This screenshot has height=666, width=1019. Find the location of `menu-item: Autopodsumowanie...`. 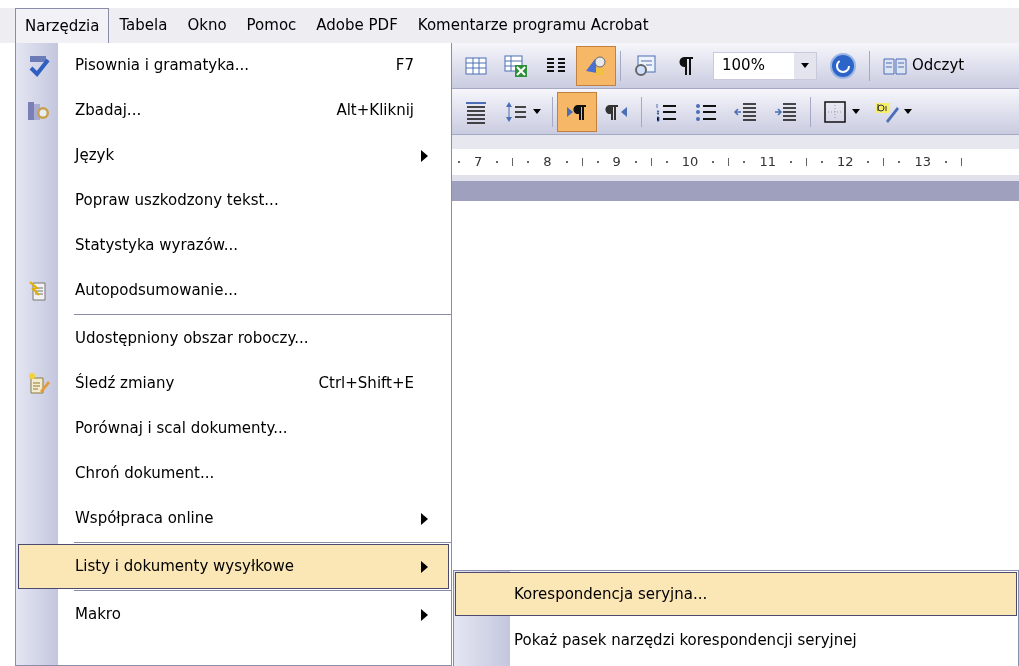

menu-item: Autopodsumowanie... is located at coordinates (233, 290).